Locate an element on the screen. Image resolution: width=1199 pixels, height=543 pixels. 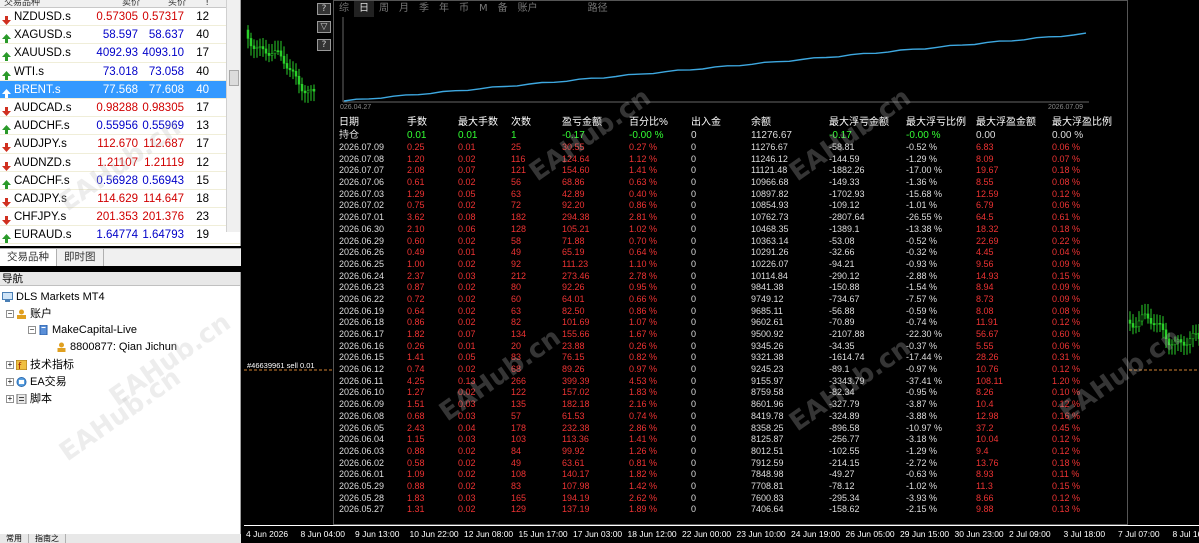
market-watch-row: AUDCAD.s 0.98288 0.98305 17 is located at coordinates (120, 108).